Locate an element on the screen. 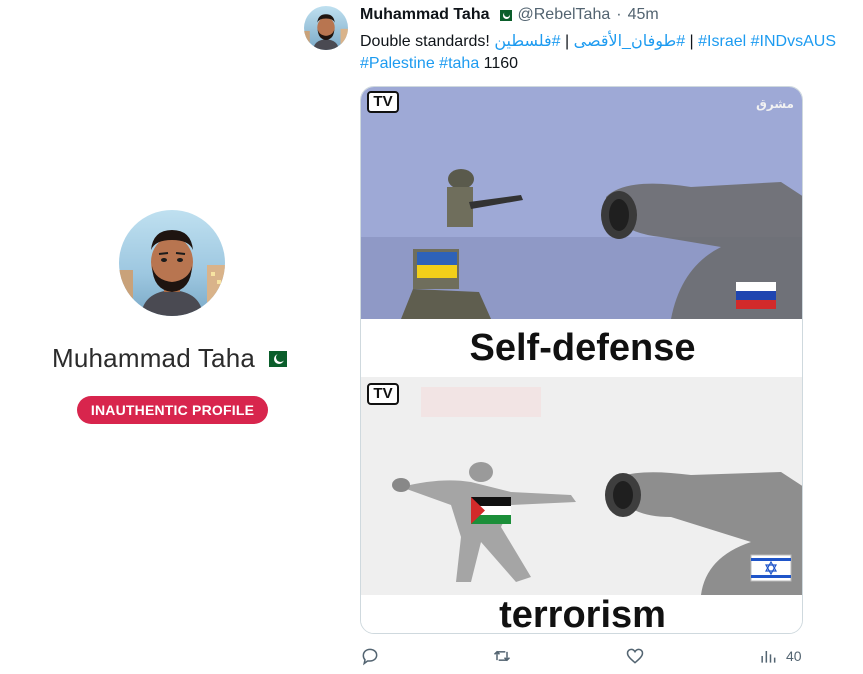  profile-name-row: Muhammad Taha is located at coordinates (170, 358).